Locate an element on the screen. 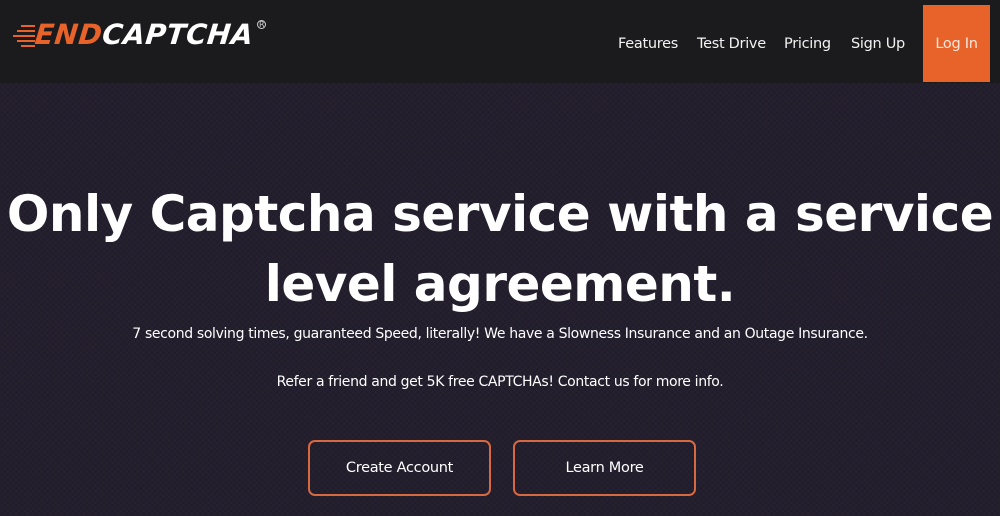  nav-link-sign-up: Sign Up is located at coordinates (878, 44).